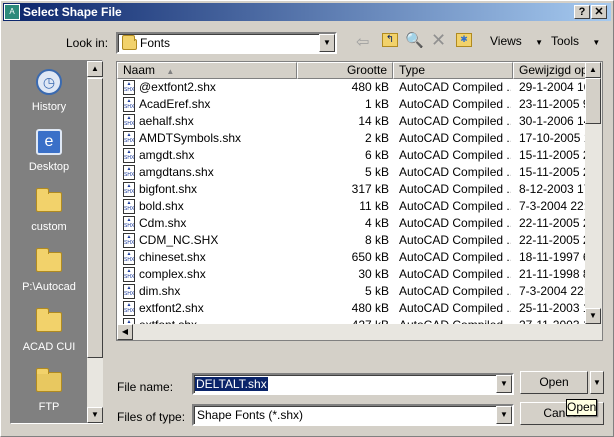 The width and height of the screenshot is (614, 437). What do you see at coordinates (552, 223) in the screenshot?
I see `file-modified: 22-11-2005 23` at bounding box center [552, 223].